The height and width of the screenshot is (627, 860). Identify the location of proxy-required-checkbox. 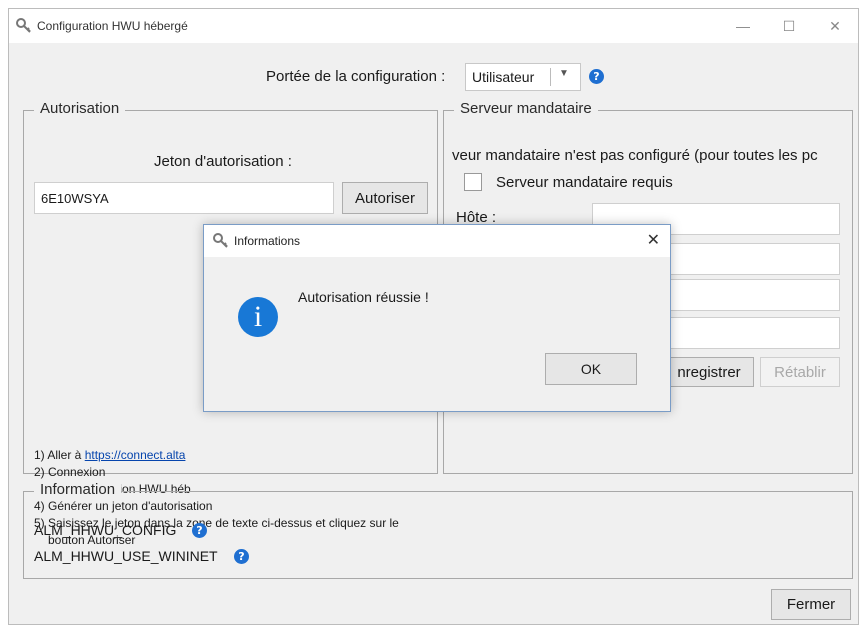
(473, 182).